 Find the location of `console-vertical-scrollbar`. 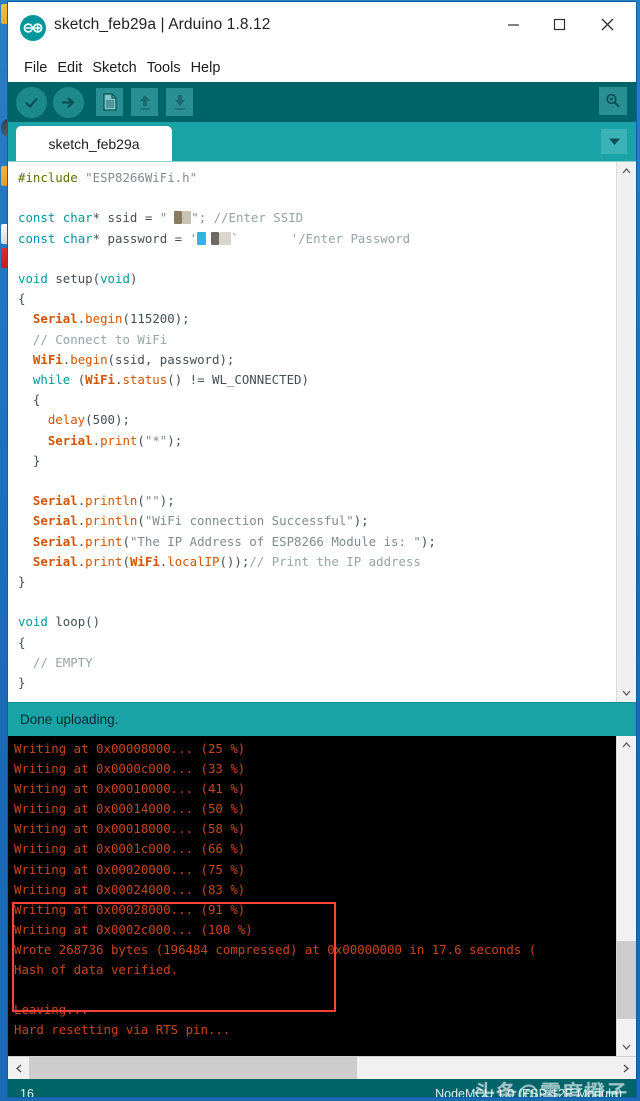

console-vertical-scrollbar is located at coordinates (626, 896).